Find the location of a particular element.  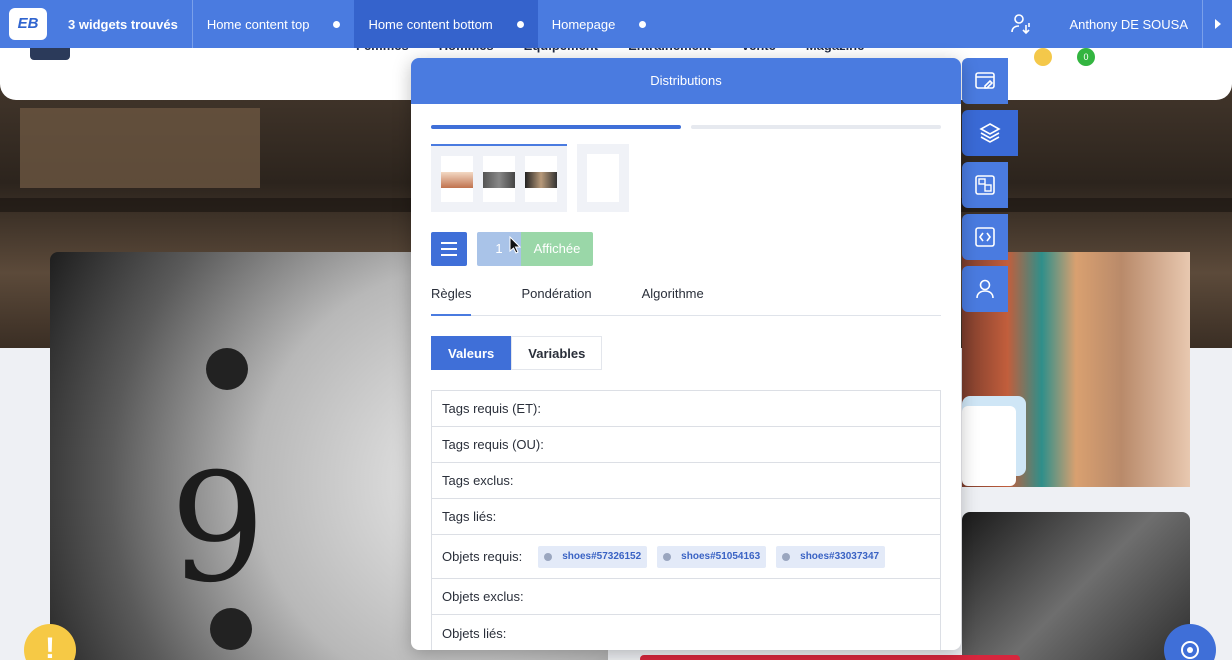

caret-right-icon is located at coordinates (1217, 24).